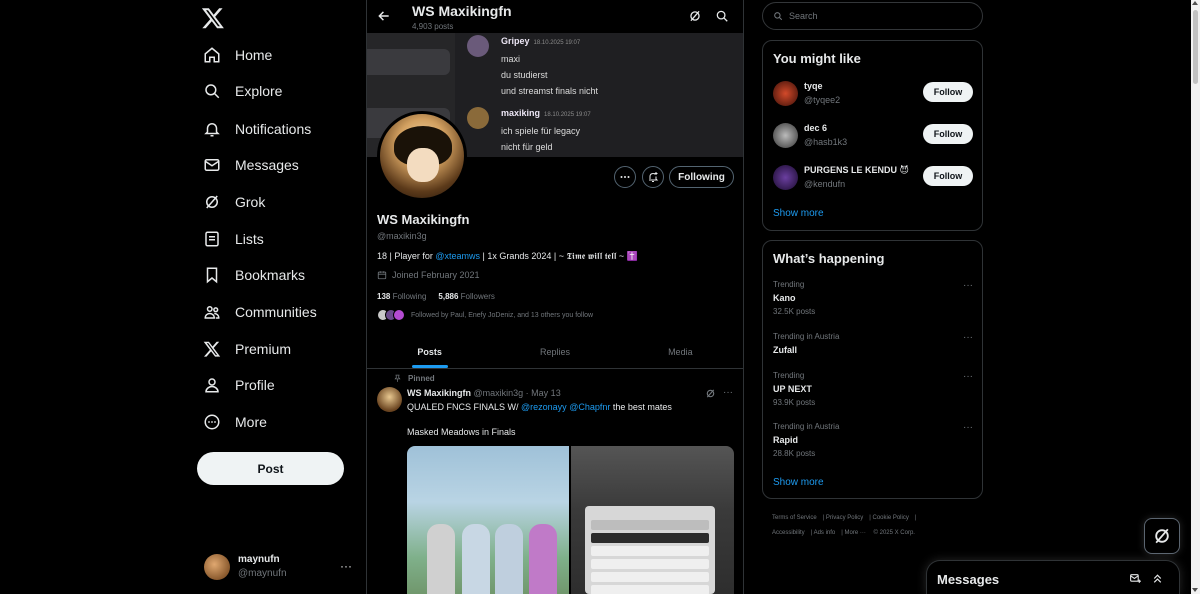 Image resolution: width=1200 pixels, height=594 pixels. Describe the element at coordinates (466, 296) in the screenshot. I see `followers-link: 5,886 Followers` at that location.